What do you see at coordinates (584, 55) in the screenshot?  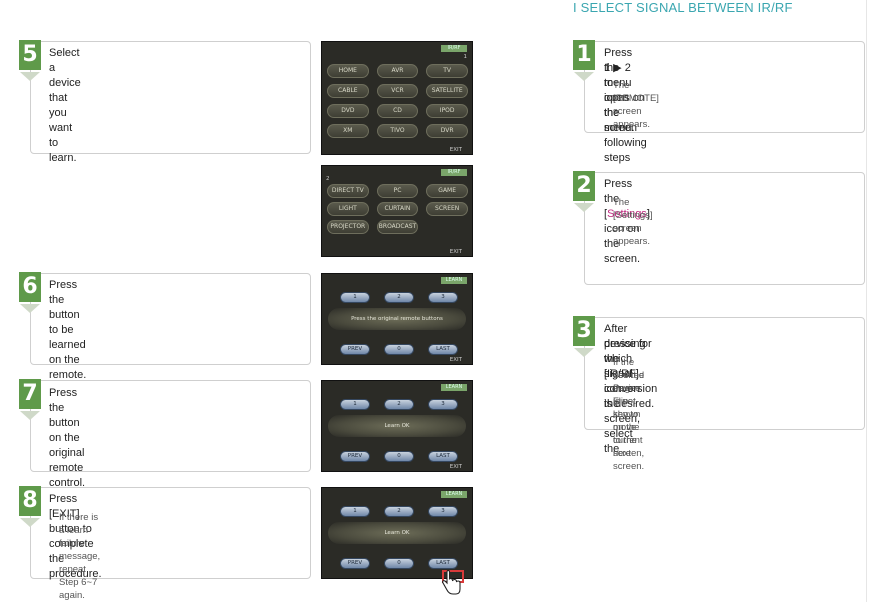 I see `step-number: 1` at bounding box center [584, 55].